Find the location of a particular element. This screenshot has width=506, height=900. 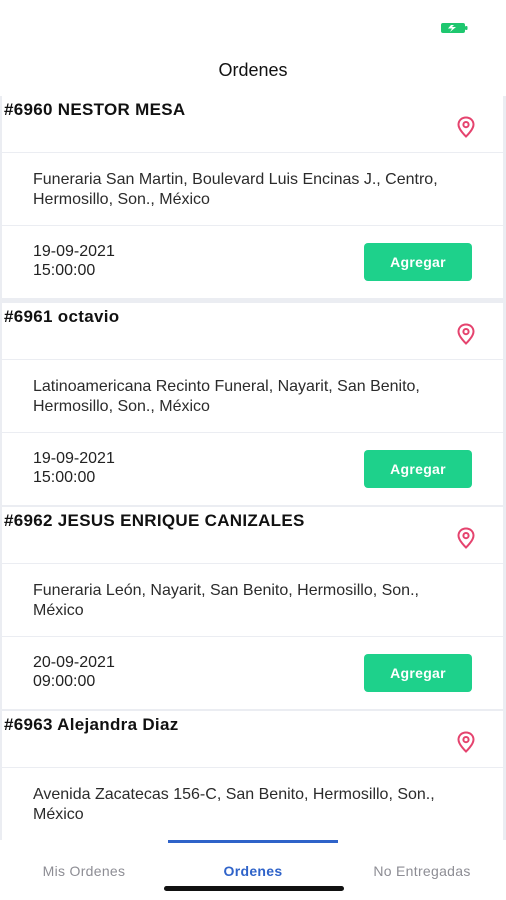

battery-icon is located at coordinates (454, 28).